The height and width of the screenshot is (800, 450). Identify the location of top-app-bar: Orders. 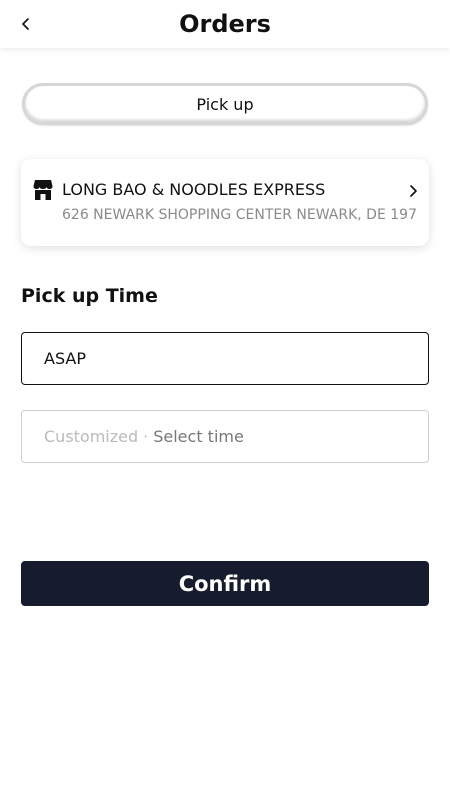
(225, 24).